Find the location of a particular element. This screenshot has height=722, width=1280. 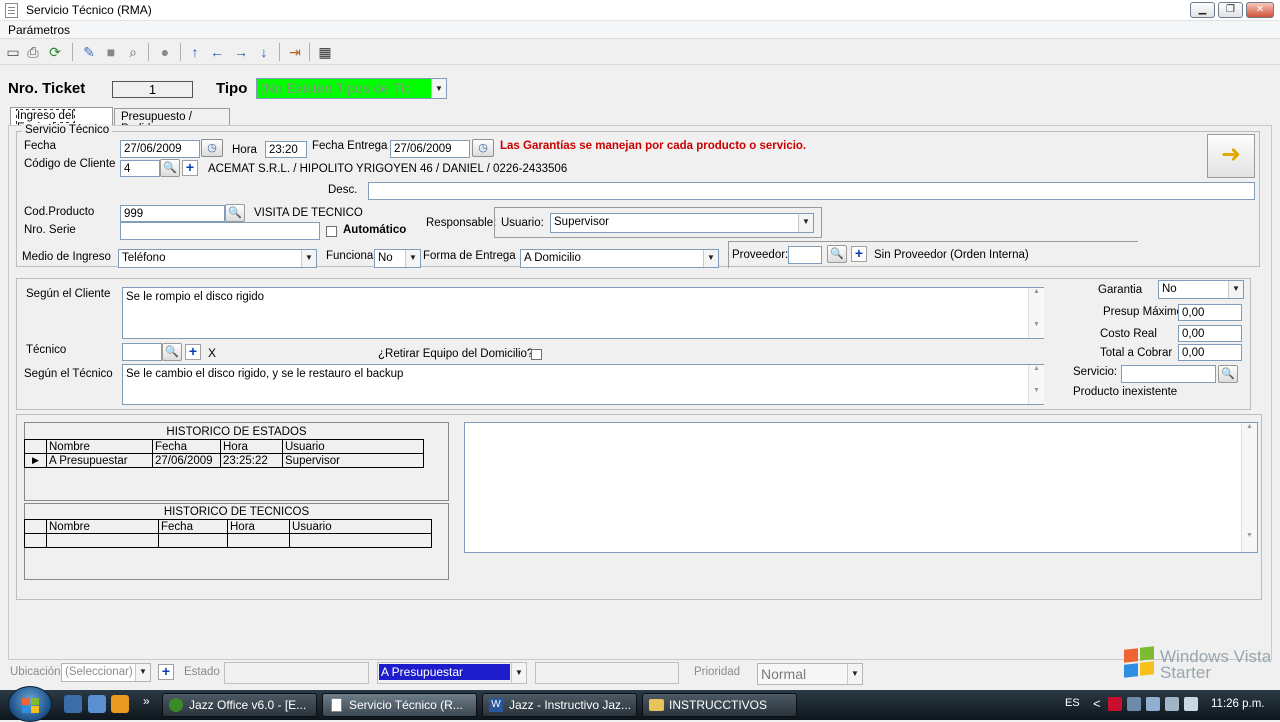

estado-select: A Presupuestar ▼ is located at coordinates (452, 673).